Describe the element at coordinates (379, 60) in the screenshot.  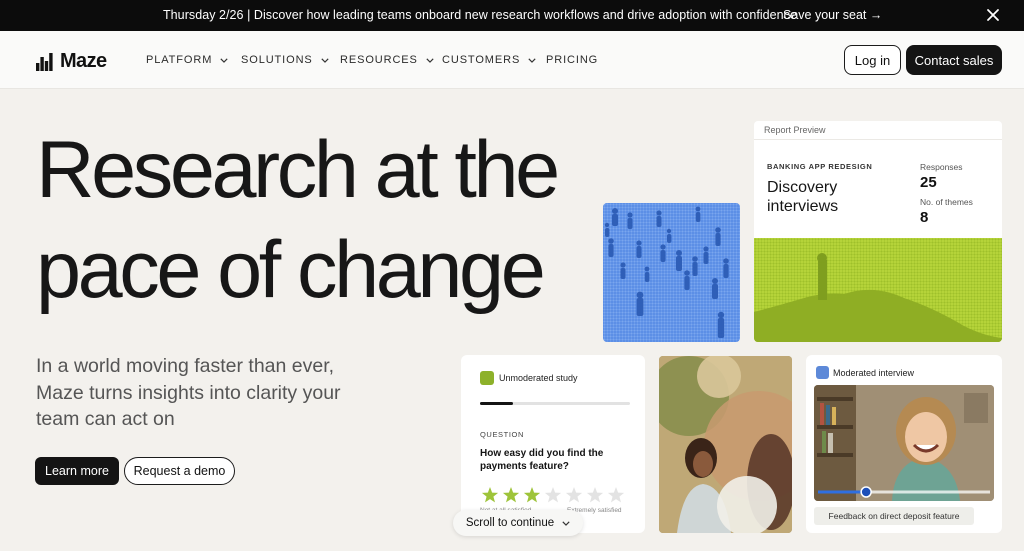
I see `nav-resources-label: RESOURCES` at that location.